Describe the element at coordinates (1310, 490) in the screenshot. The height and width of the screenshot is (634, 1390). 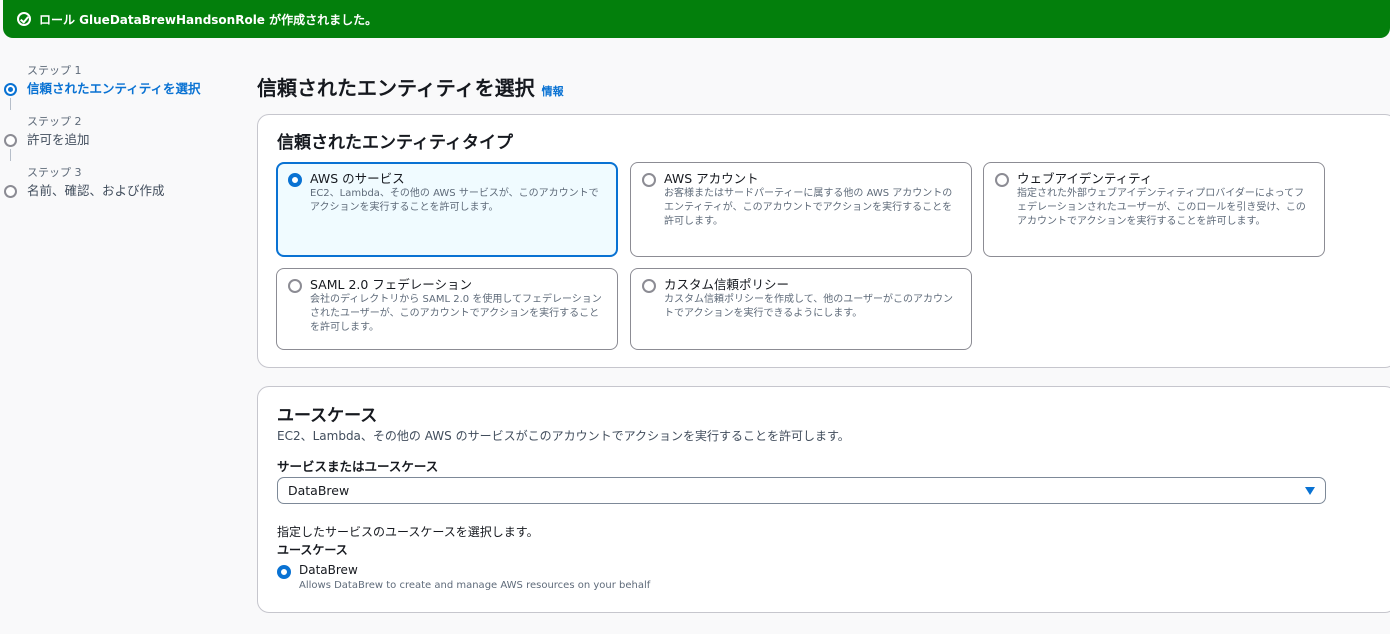
I see `caret-down-icon` at that location.